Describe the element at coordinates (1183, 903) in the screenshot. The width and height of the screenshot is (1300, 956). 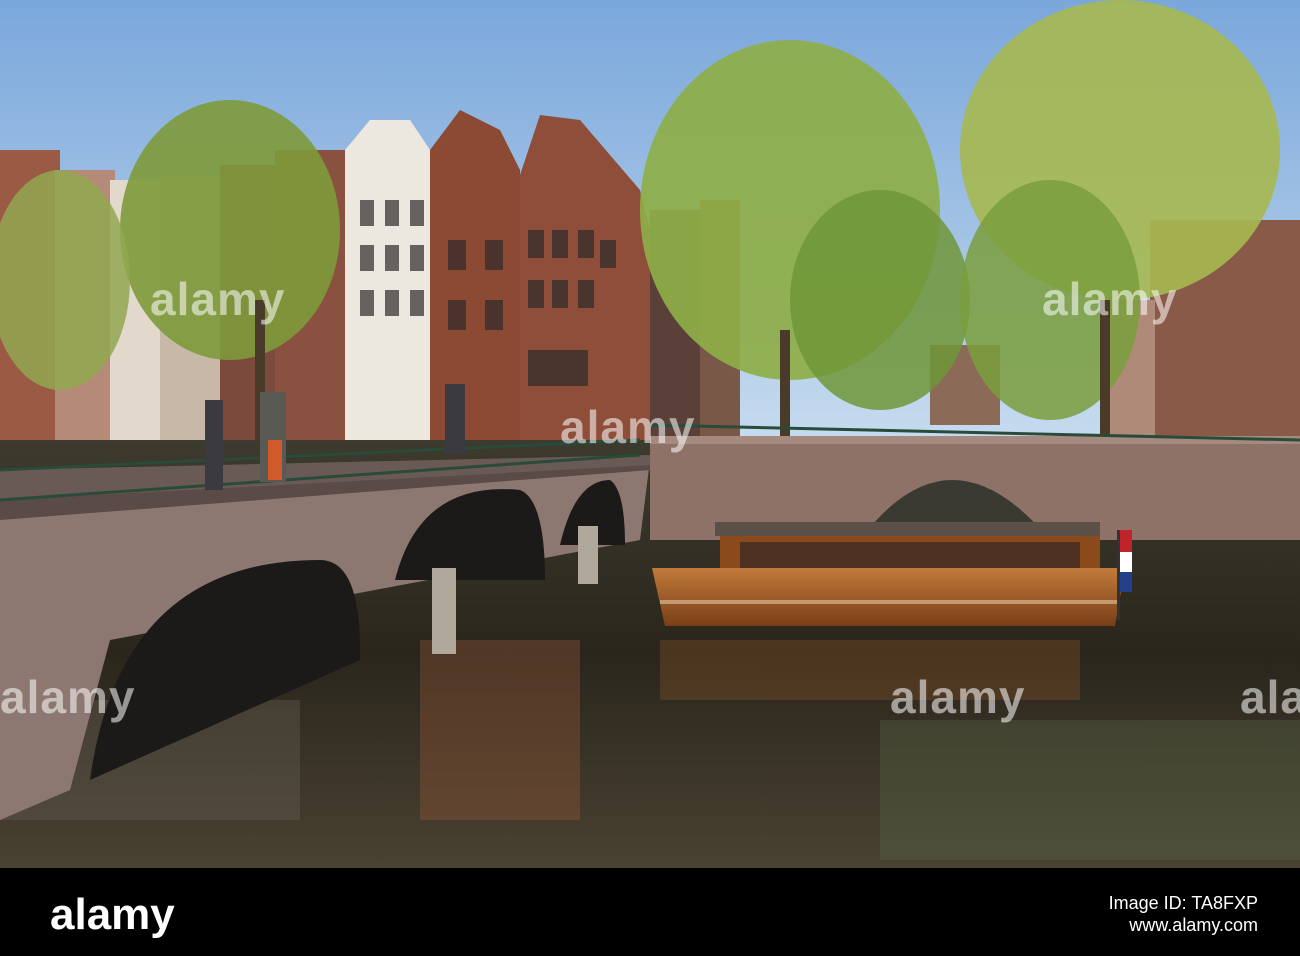
I see `image-id-label: Image ID: TA8FXP` at that location.